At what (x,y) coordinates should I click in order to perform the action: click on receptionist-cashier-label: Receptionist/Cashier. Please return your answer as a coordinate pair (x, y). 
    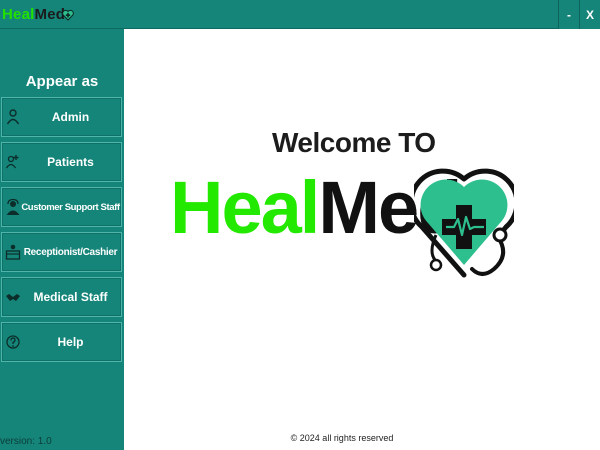
    Looking at the image, I should click on (70, 252).